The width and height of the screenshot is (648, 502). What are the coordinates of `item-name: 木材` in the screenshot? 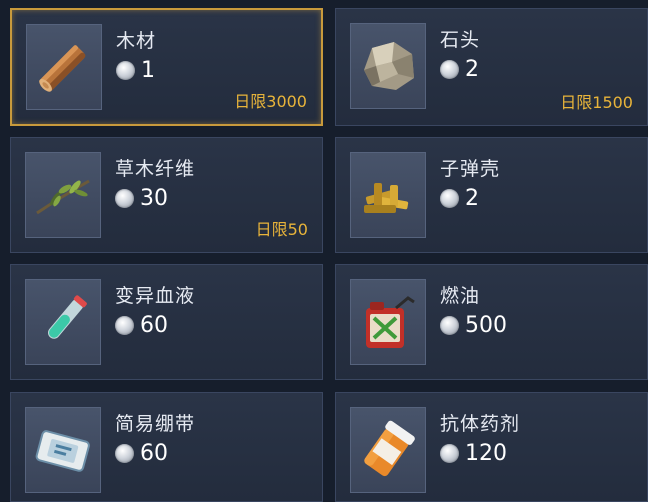 It's located at (136, 41).